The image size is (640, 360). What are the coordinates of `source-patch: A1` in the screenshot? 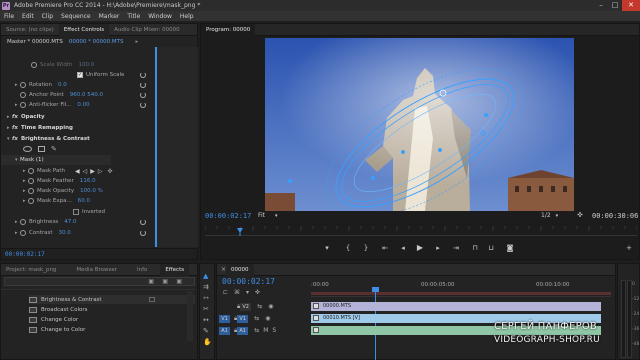 It's located at (224, 330).